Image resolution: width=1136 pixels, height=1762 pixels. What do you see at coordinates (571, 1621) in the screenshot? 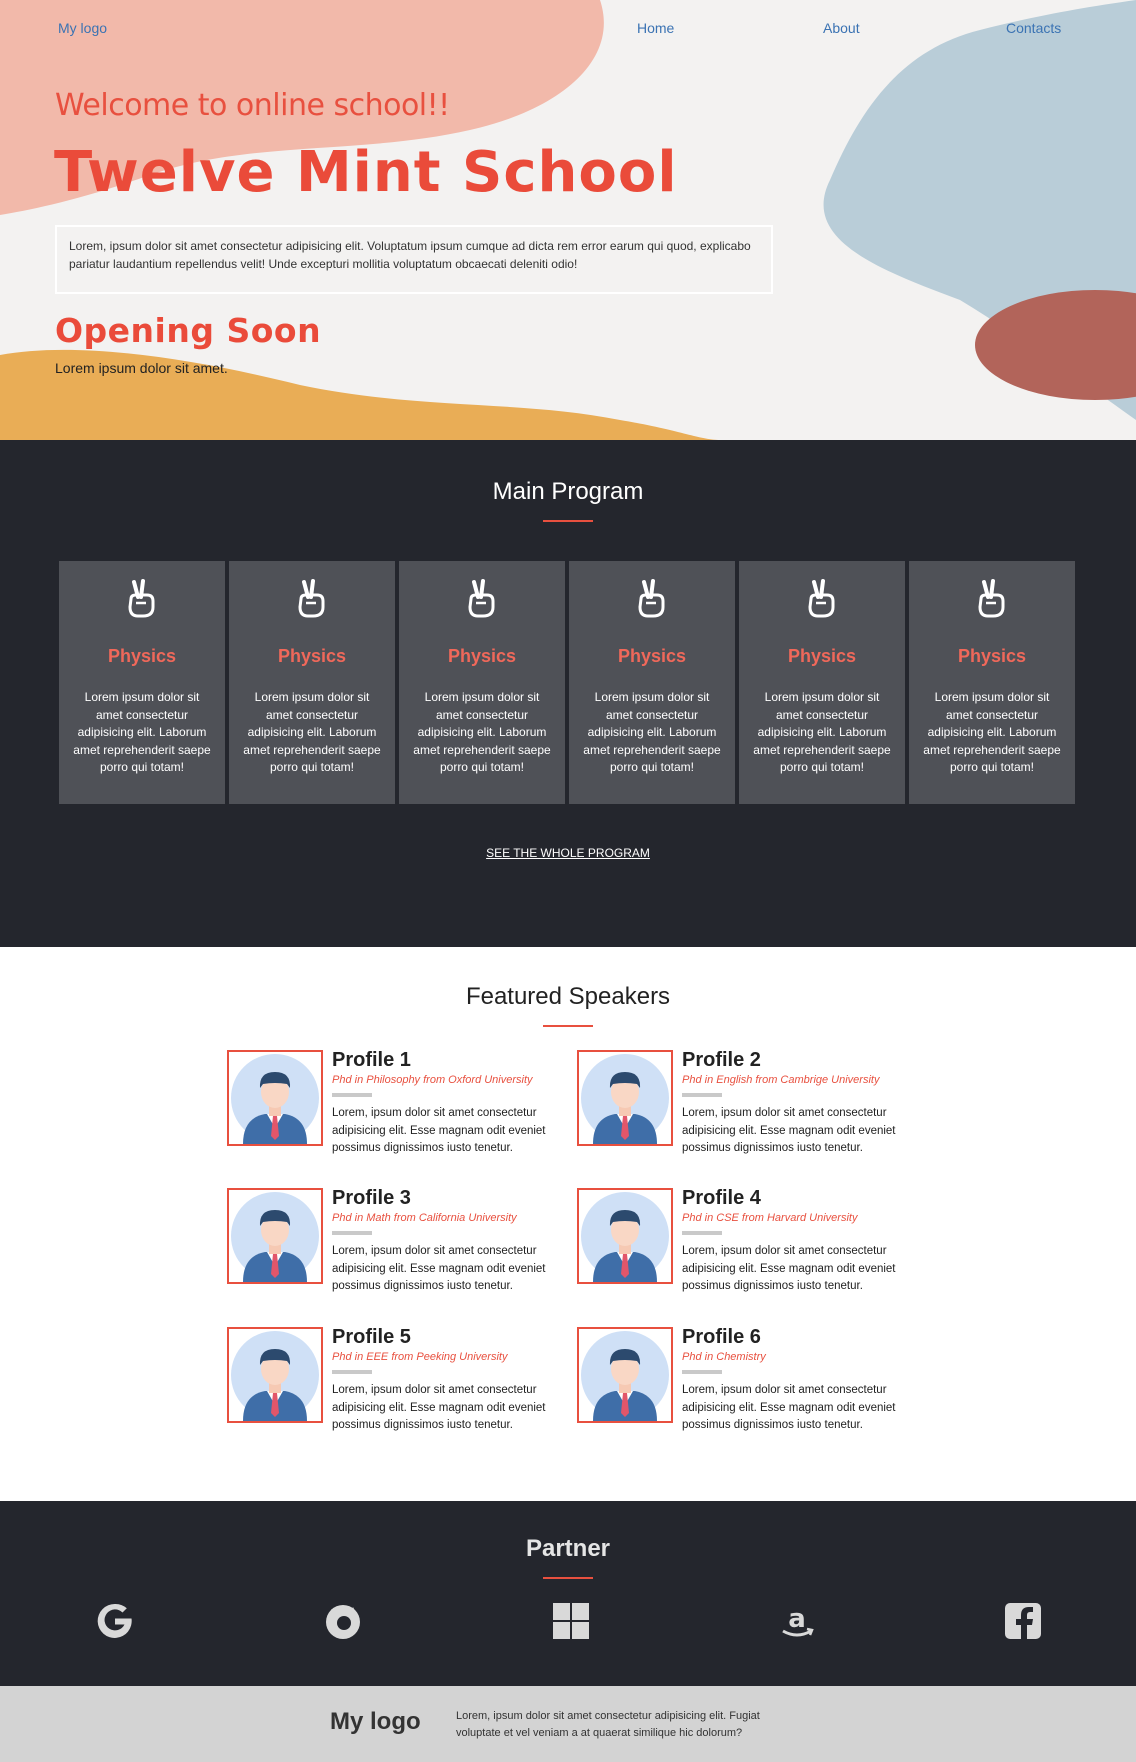
I see `windows-icon` at bounding box center [571, 1621].